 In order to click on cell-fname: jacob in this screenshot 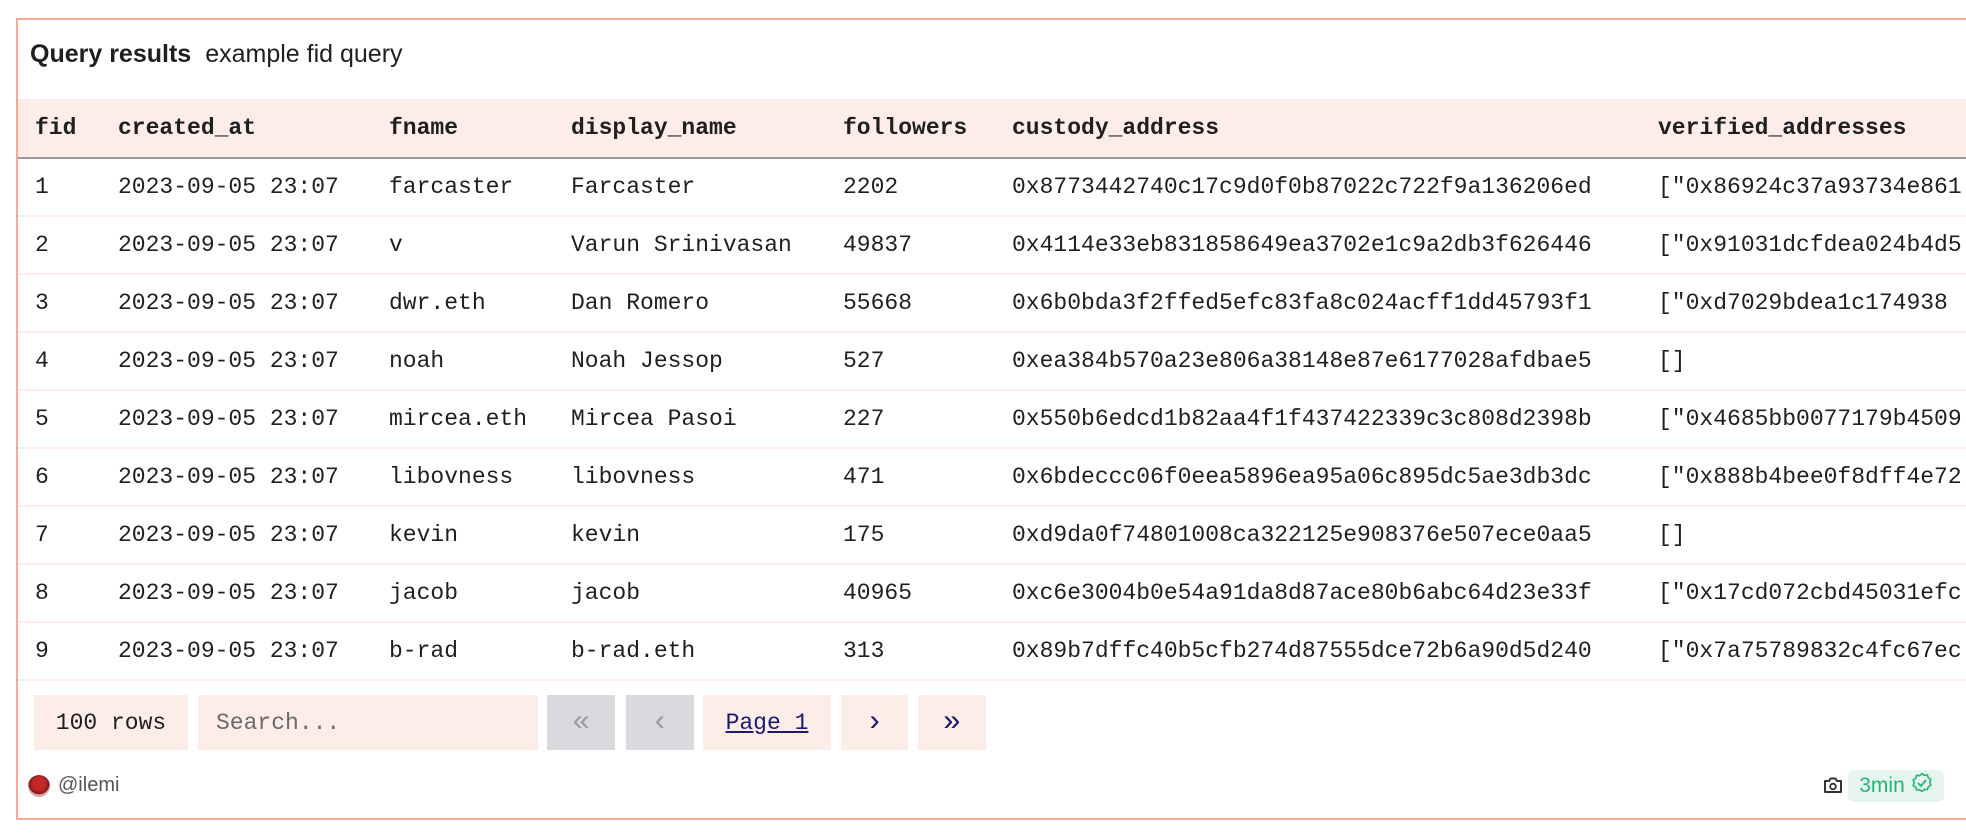, I will do `click(424, 593)`.